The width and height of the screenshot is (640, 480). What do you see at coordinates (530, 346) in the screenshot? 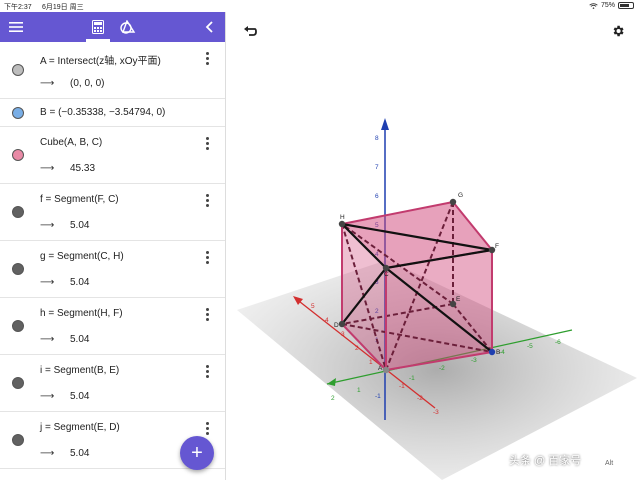
I see `y-tick-label: -5` at bounding box center [530, 346].